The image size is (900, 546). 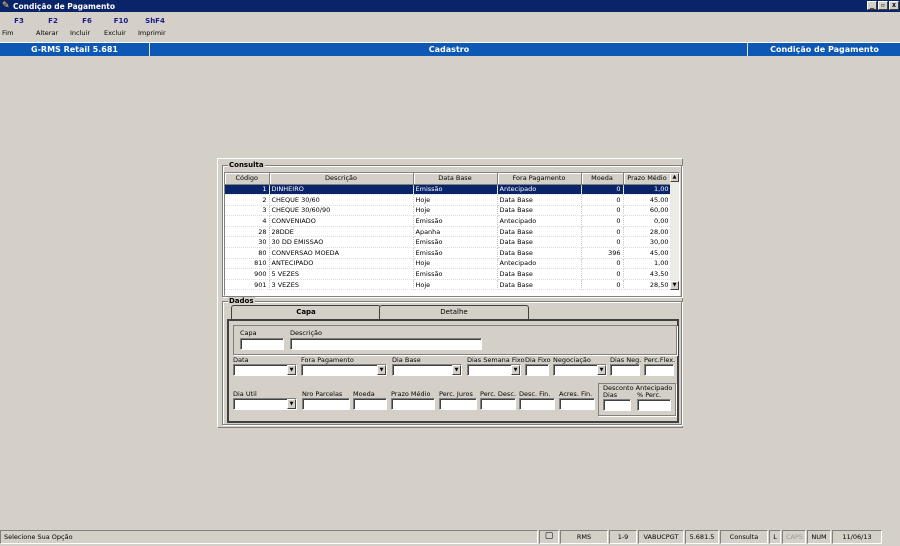 I want to click on table-row: 2 CHEQUE 30/60 Hoje Data Base 0 45,00, so click(x=448, y=200).